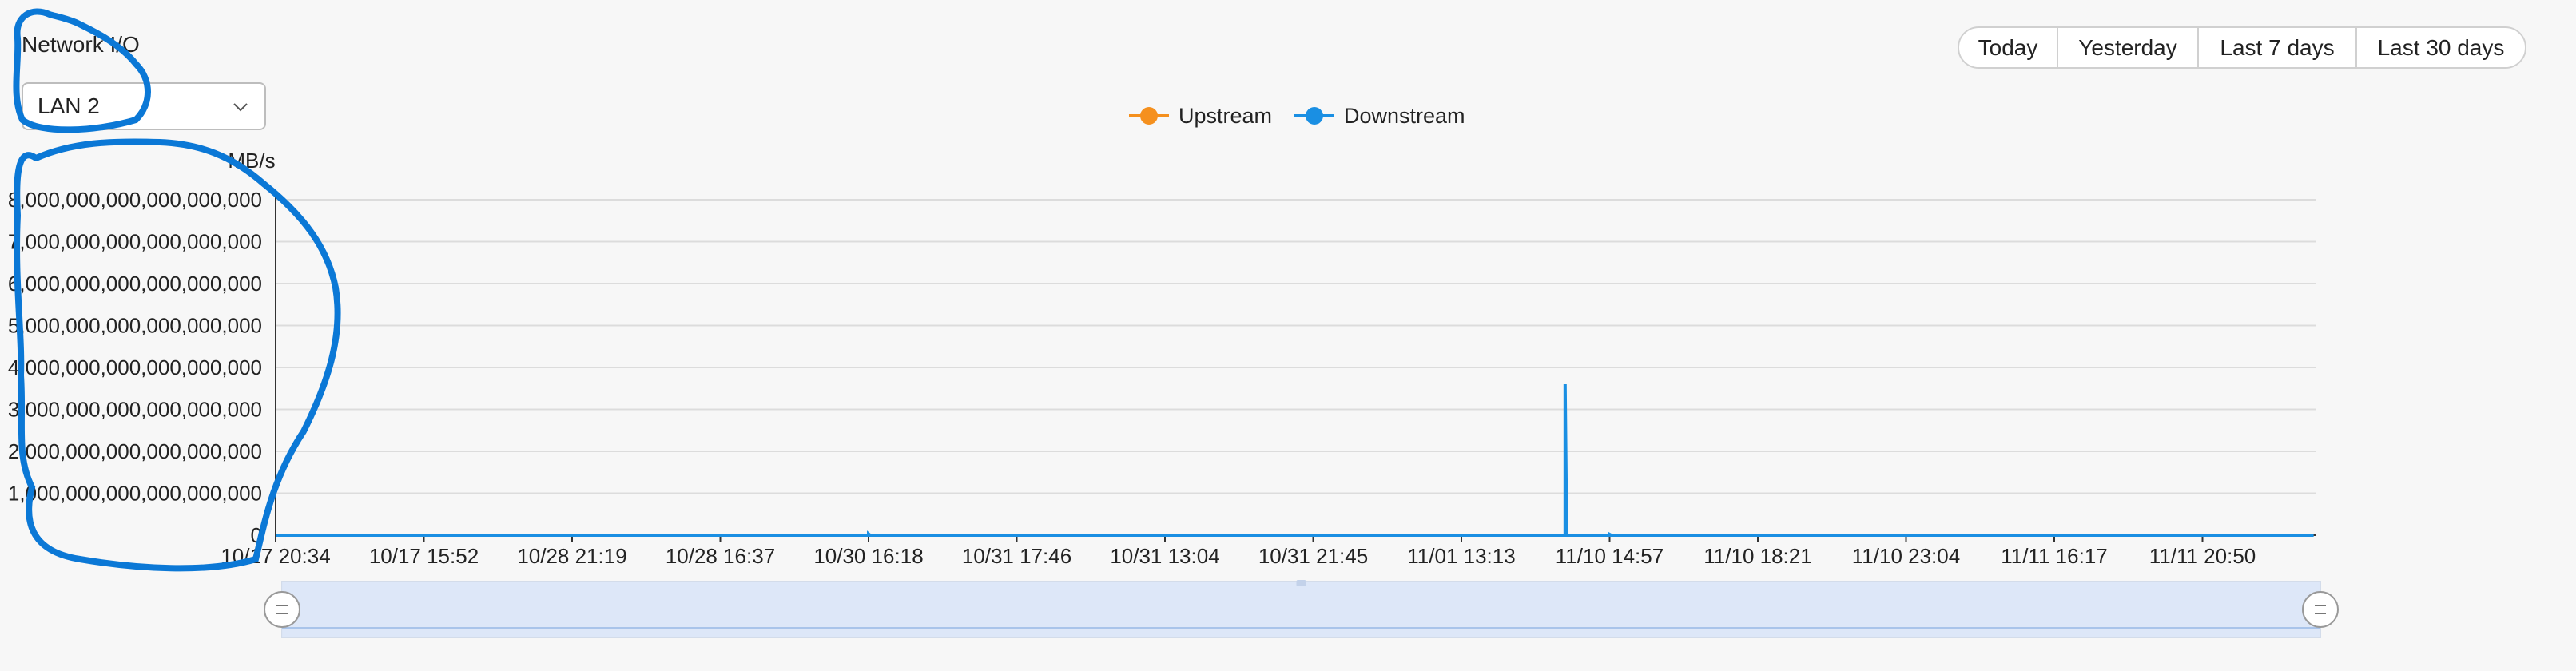  I want to click on legend-label: Downstream, so click(1404, 116).